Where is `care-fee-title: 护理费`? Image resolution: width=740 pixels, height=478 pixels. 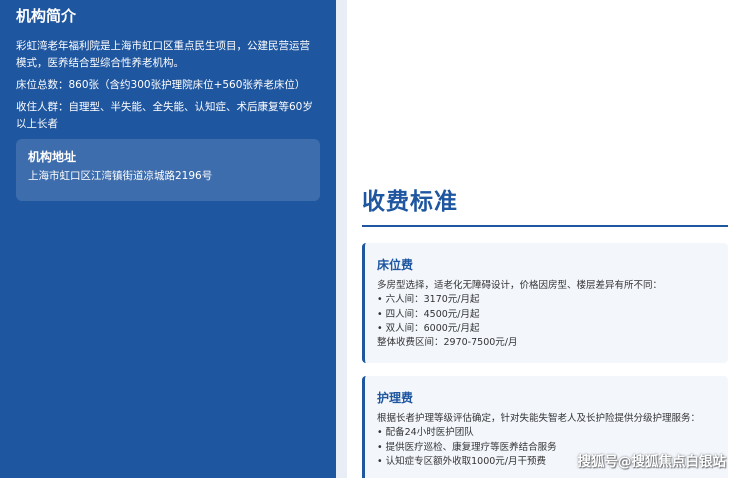
care-fee-title: 护理费 is located at coordinates (395, 398).